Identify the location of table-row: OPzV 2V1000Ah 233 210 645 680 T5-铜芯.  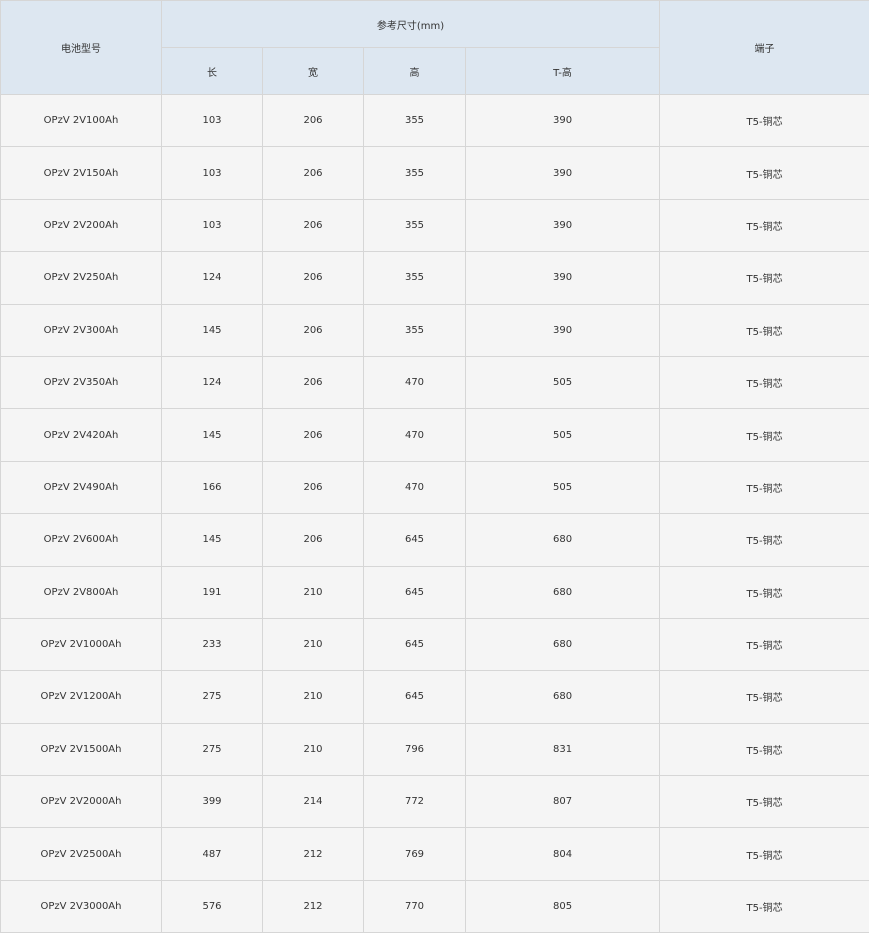
(434, 644).